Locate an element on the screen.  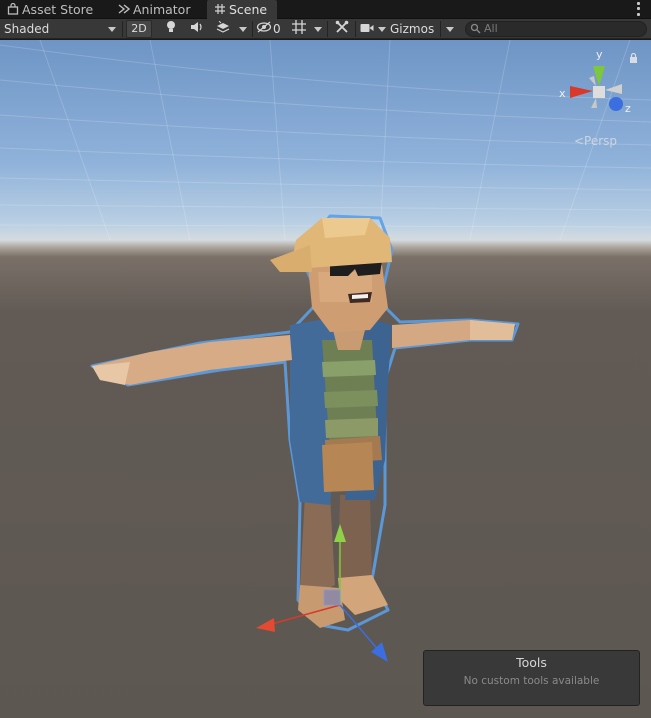
gizmo-x-label: x is located at coordinates (562, 93).